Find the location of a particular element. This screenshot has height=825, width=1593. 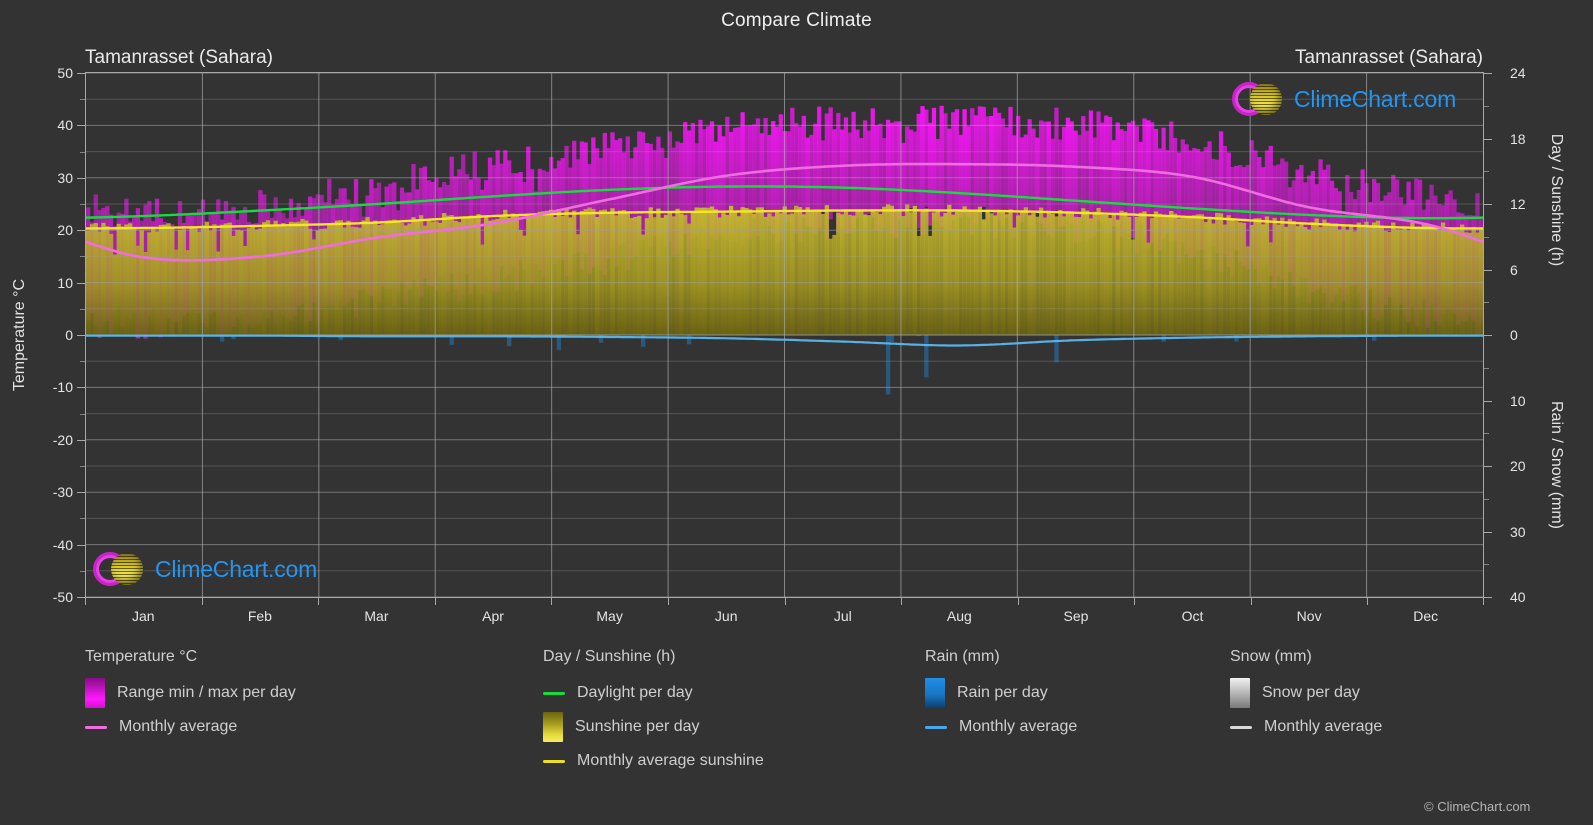

y-axis-left-tick-label: 40 is located at coordinates (65, 125).